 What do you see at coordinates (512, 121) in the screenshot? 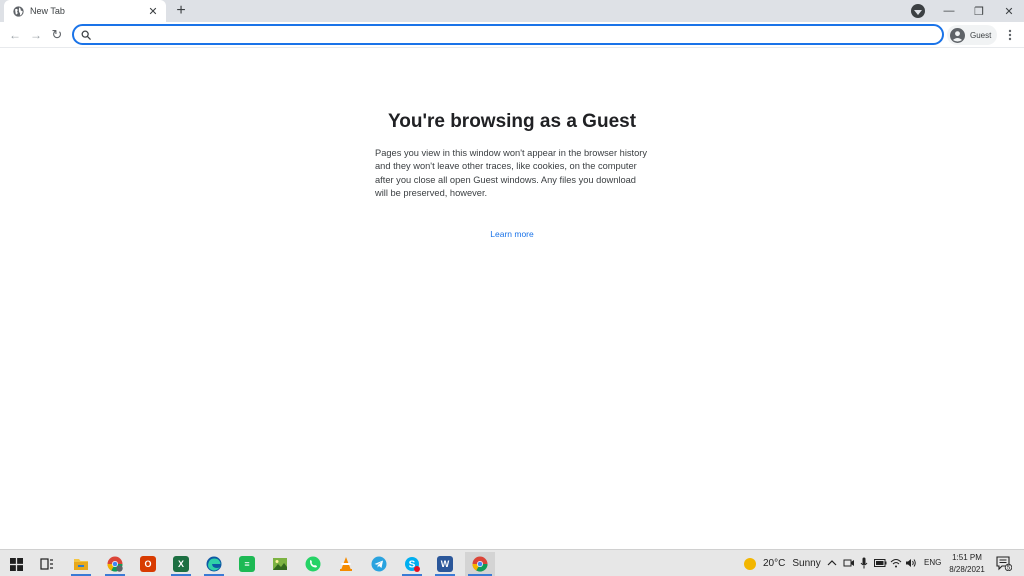
I see `page-title: You're browsing as a Guest` at bounding box center [512, 121].